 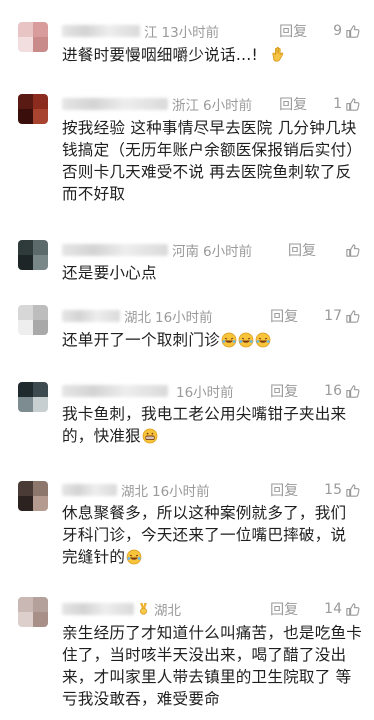 What do you see at coordinates (141, 31) in the screenshot?
I see `comment-meta: 江 13小时前` at bounding box center [141, 31].